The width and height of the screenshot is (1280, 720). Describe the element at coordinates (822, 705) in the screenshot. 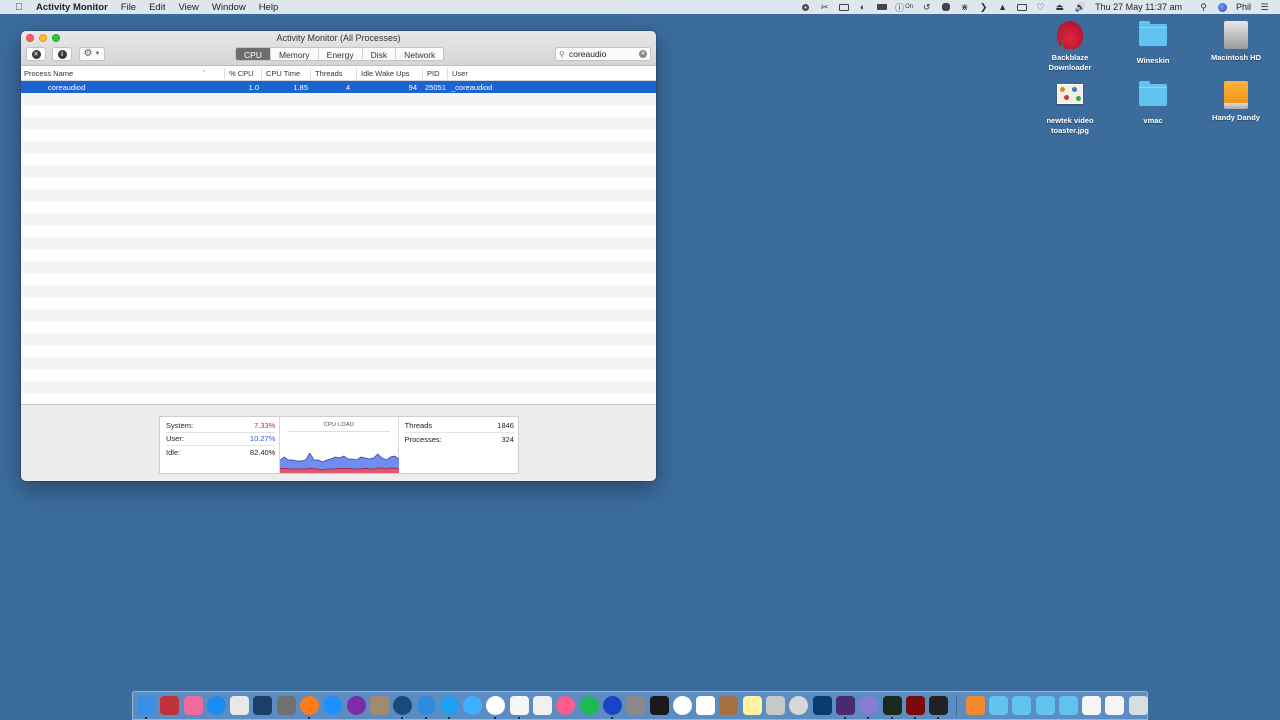

I see `dock-photoshop-icon` at that location.